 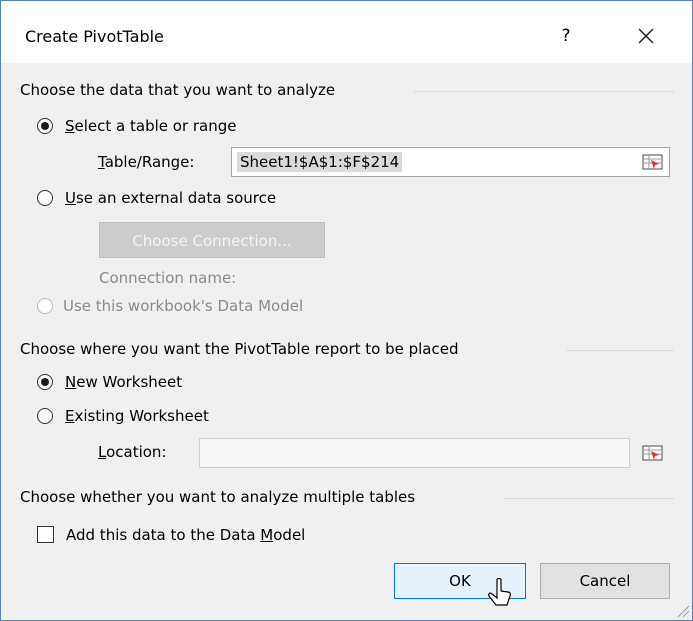 I want to click on existing-worksheet-radio, so click(x=45, y=416).